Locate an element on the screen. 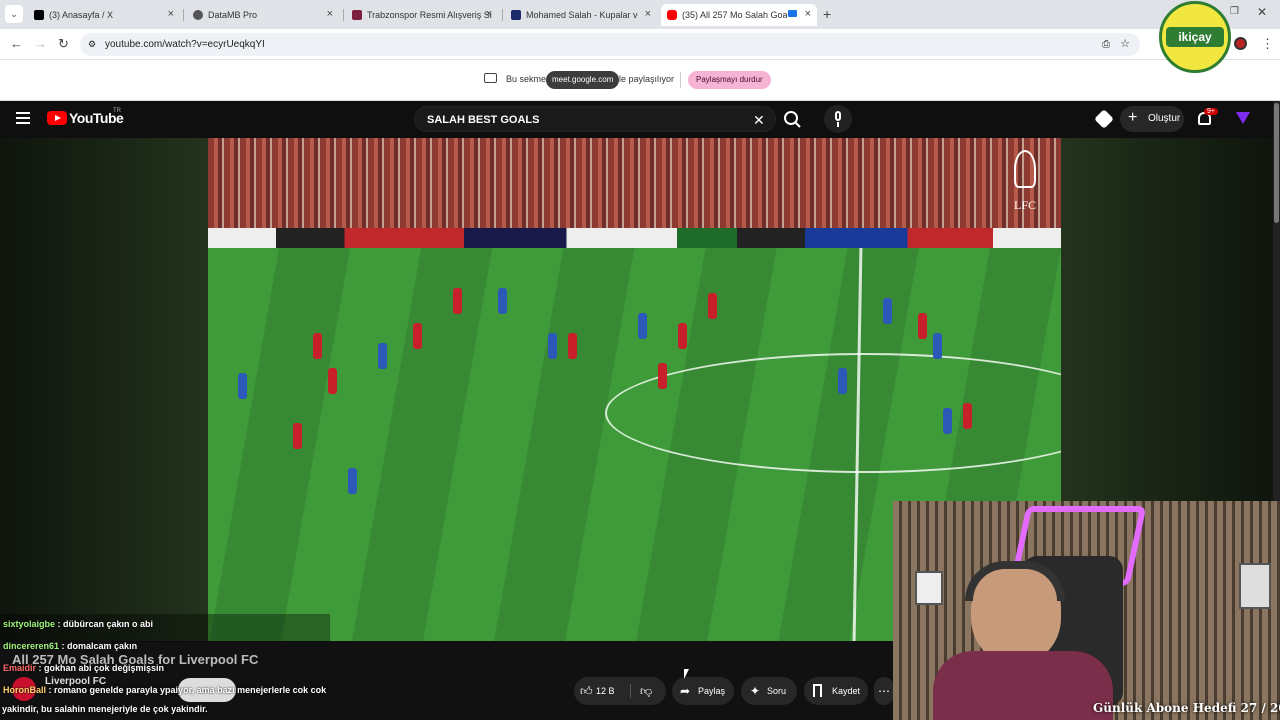 The image size is (1280, 720). tab-transfermarkt: Mohamed Salah - Kupalar ve b × is located at coordinates (581, 15).